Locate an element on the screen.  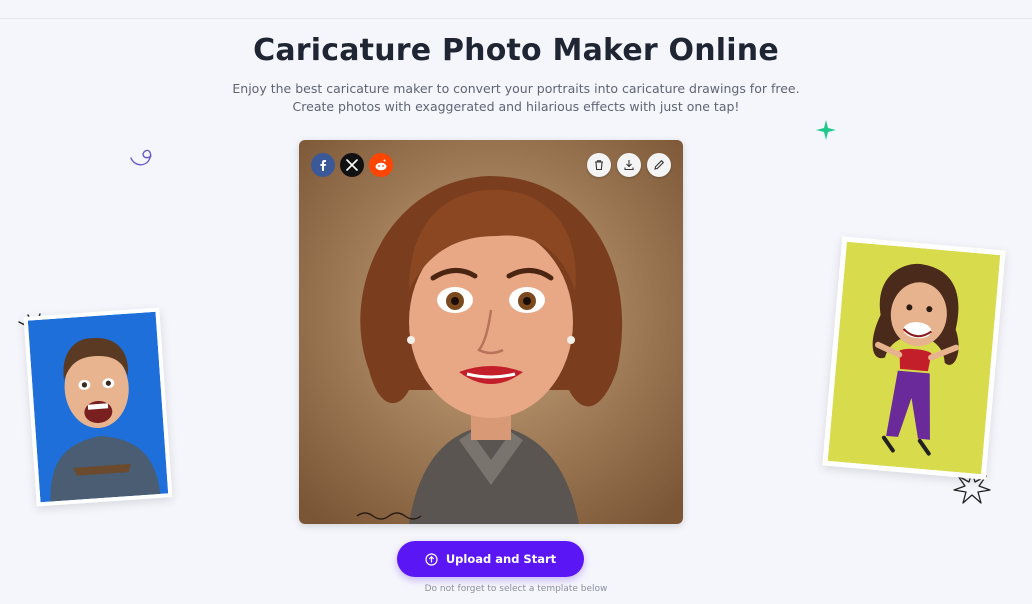
upload-and-start-button: Upload and Start is located at coordinates (490, 559).